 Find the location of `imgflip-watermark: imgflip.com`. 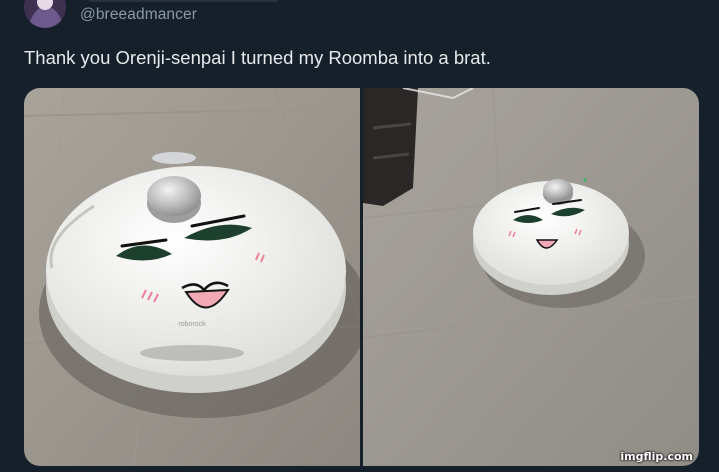

imgflip-watermark: imgflip.com is located at coordinates (656, 456).